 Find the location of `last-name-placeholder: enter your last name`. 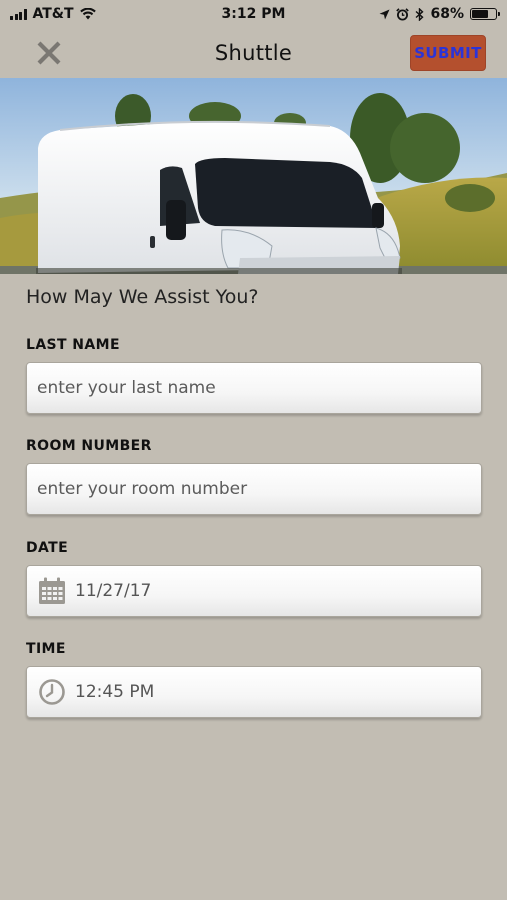

last-name-placeholder: enter your last name is located at coordinates (126, 388).